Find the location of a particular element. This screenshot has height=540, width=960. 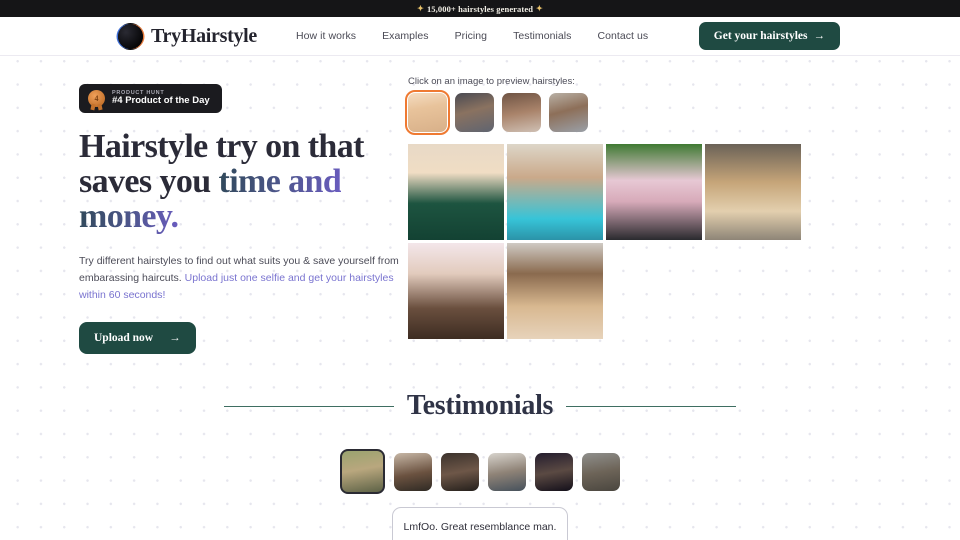

product-hunt-title: #4 Product of the Day is located at coordinates (161, 101).